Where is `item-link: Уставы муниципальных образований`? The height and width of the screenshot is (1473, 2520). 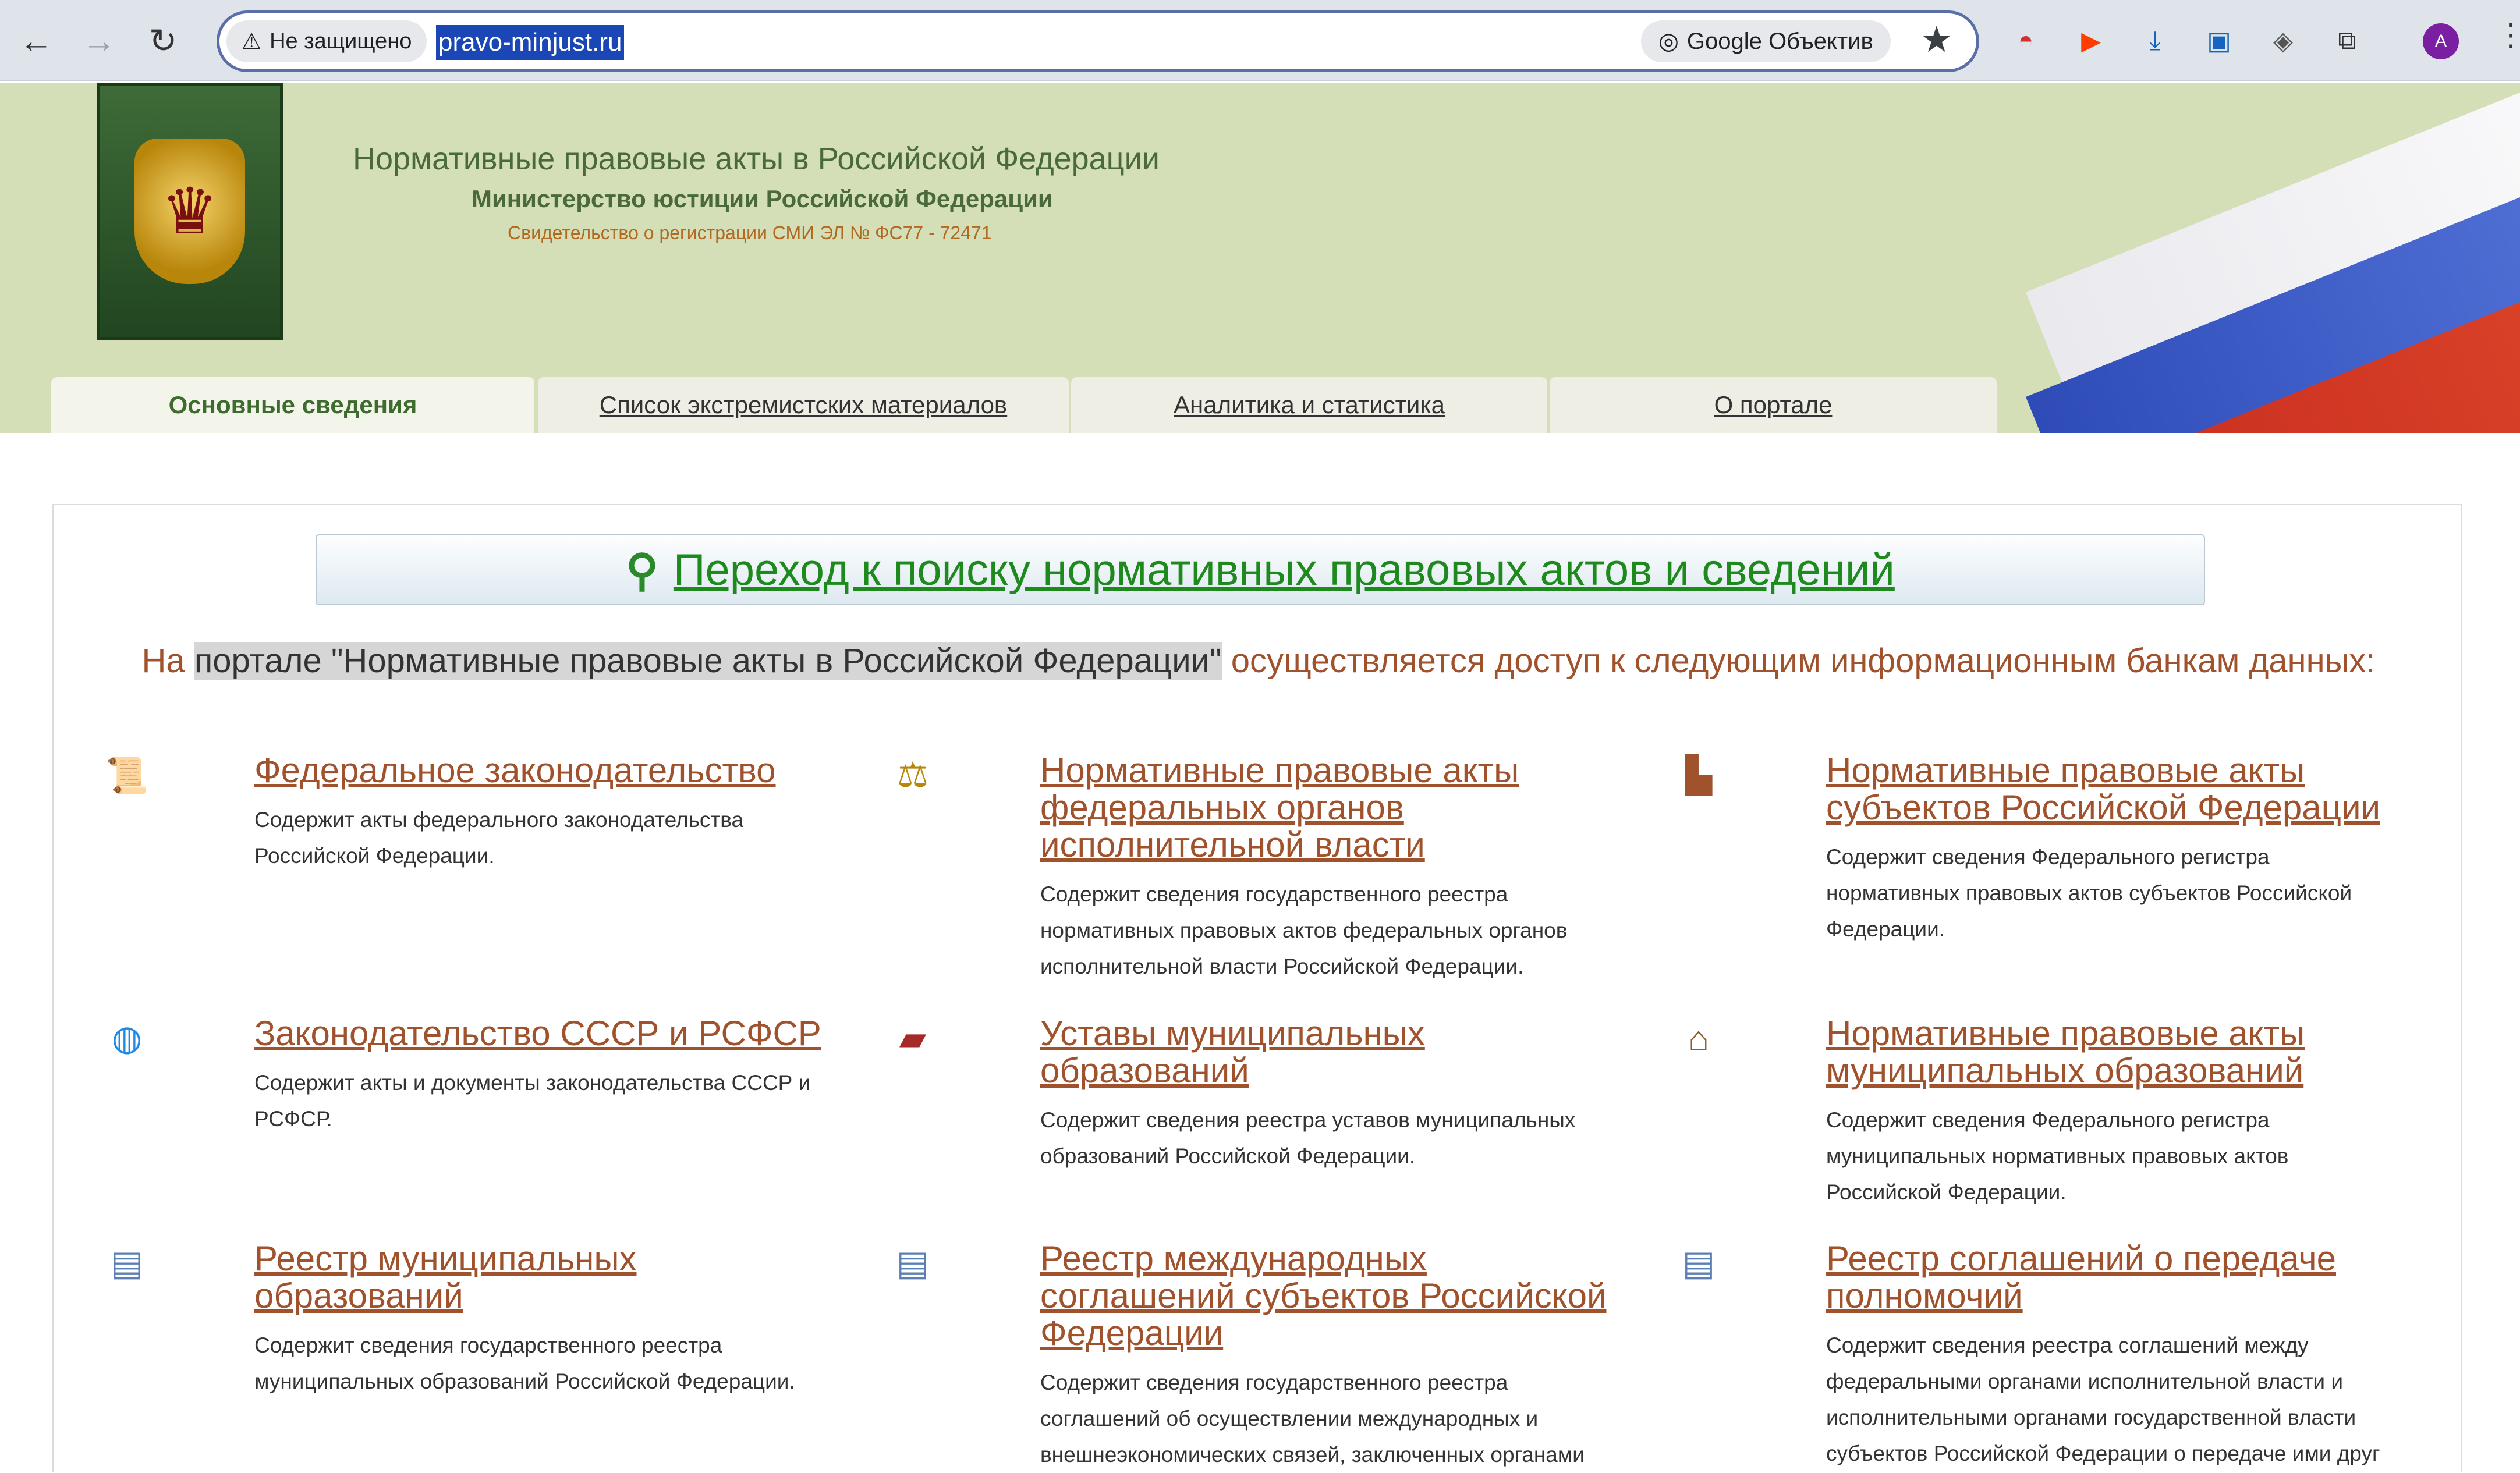 item-link: Уставы муниципальных образований is located at coordinates (1331, 1052).